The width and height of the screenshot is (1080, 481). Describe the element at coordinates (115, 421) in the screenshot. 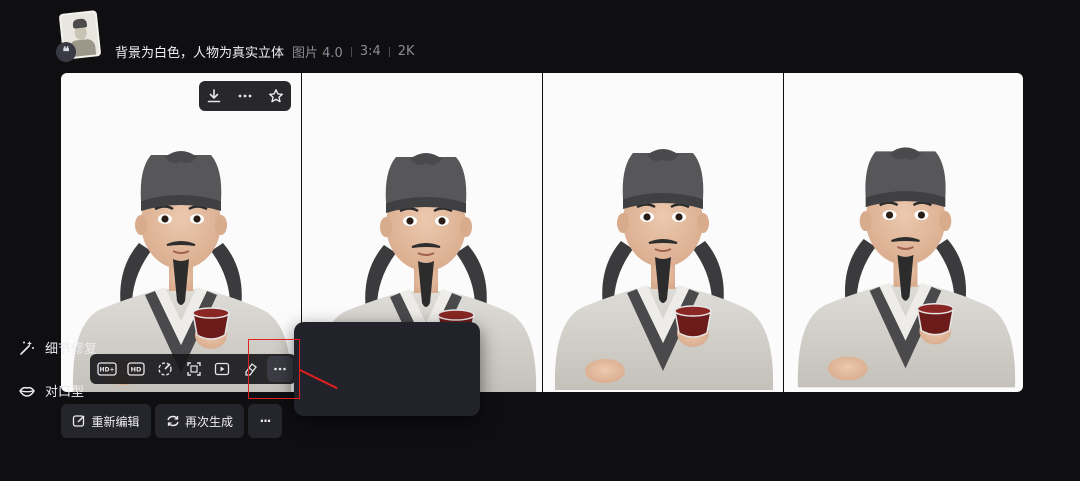

I see `reedit-label: 重新编辑` at that location.